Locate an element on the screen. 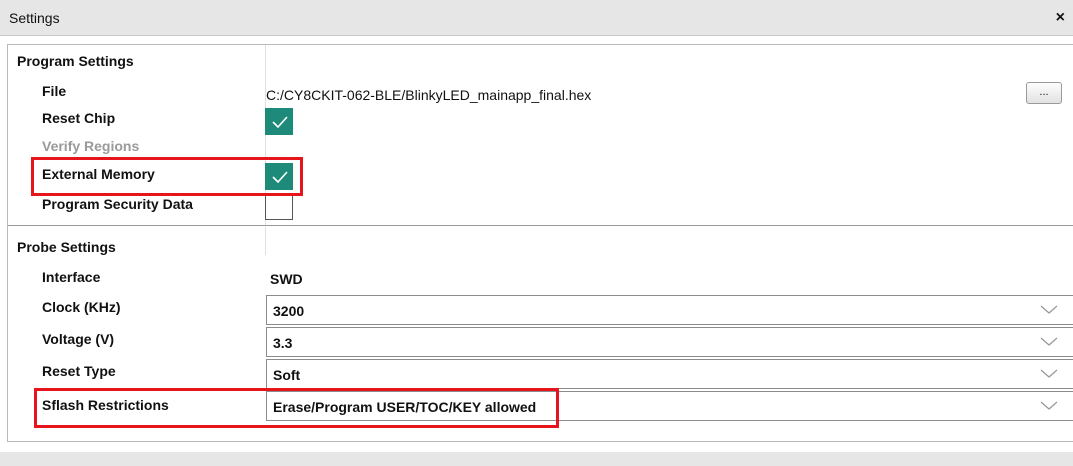 This screenshot has width=1073, height=466. settings-title-bar: Settings × is located at coordinates (536, 18).